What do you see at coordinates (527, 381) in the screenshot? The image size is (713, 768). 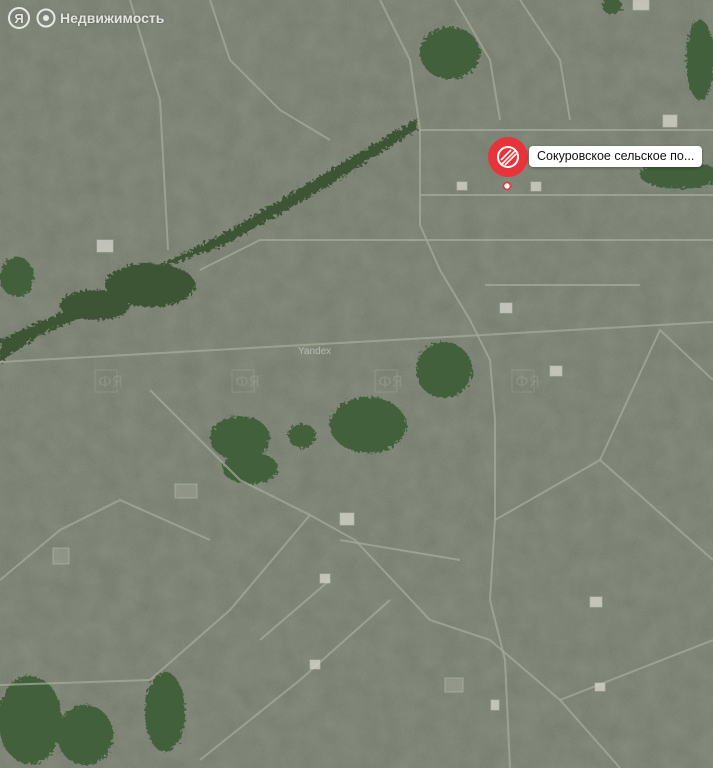 I see `watermark-stamp-text-4: ФЯ` at bounding box center [527, 381].